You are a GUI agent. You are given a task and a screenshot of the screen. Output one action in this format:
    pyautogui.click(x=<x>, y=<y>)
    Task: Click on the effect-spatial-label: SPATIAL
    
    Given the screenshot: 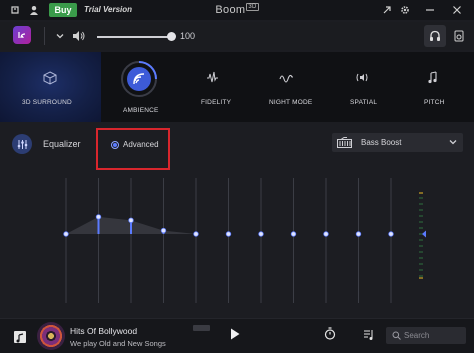 What is the action you would take?
    pyautogui.click(x=364, y=102)
    